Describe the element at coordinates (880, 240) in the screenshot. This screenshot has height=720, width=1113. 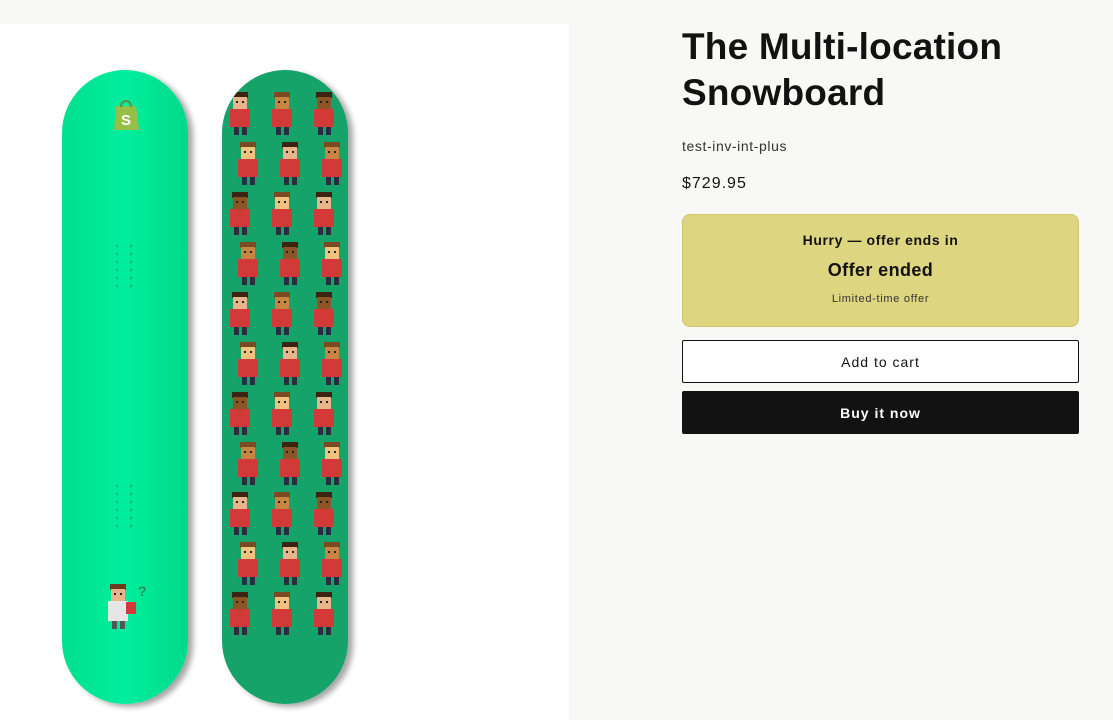
I see `offer-hurry-text: Hurry — offer ends in` at that location.